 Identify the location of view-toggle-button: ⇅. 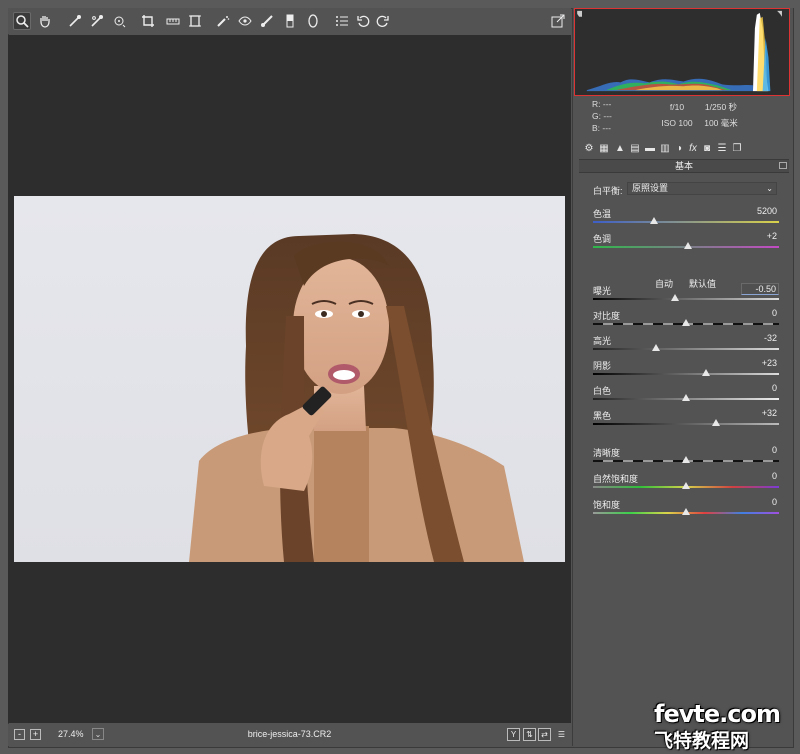
(529, 734).